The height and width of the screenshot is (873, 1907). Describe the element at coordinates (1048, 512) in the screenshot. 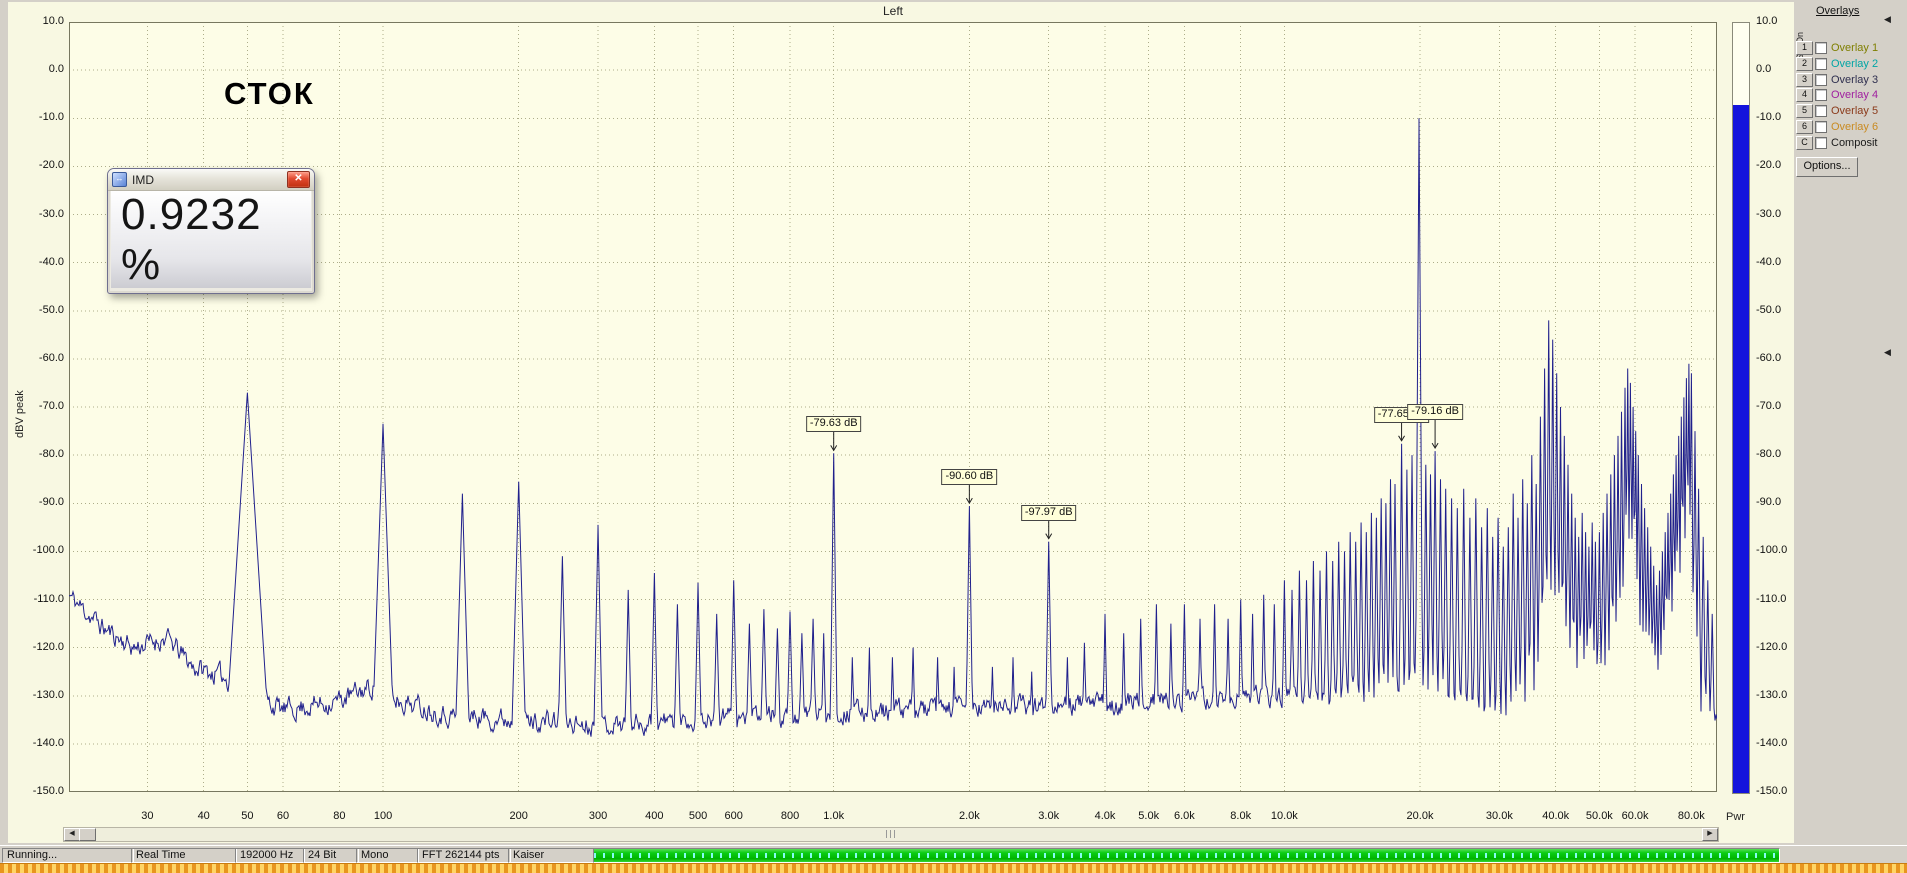

I see `marker-label: -97.97 dB` at that location.